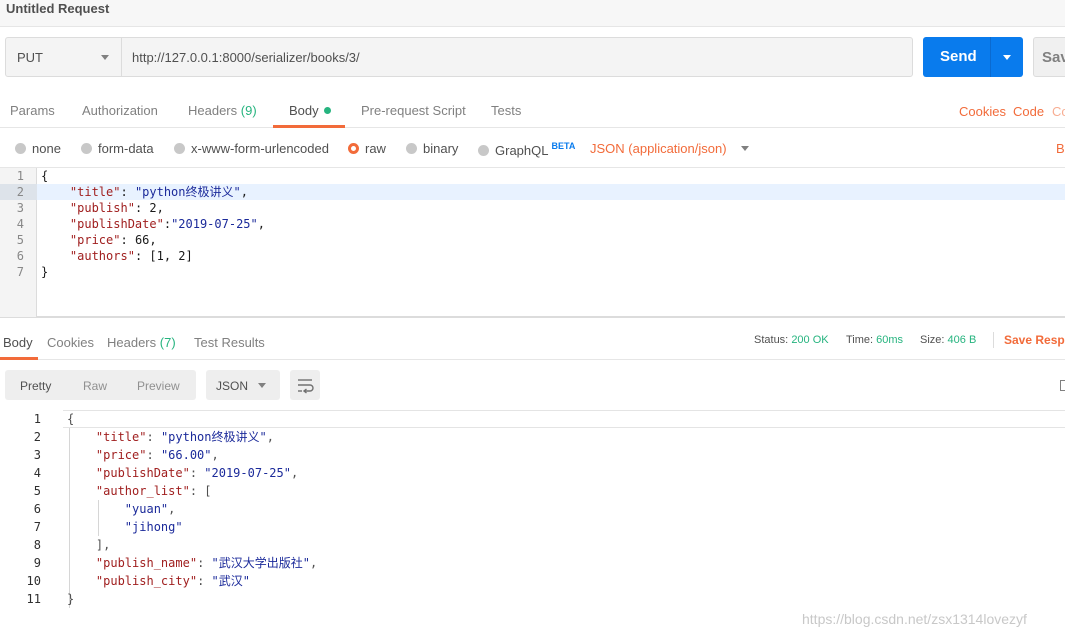 The width and height of the screenshot is (1065, 639). I want to click on method-select: PUT, so click(63, 57).